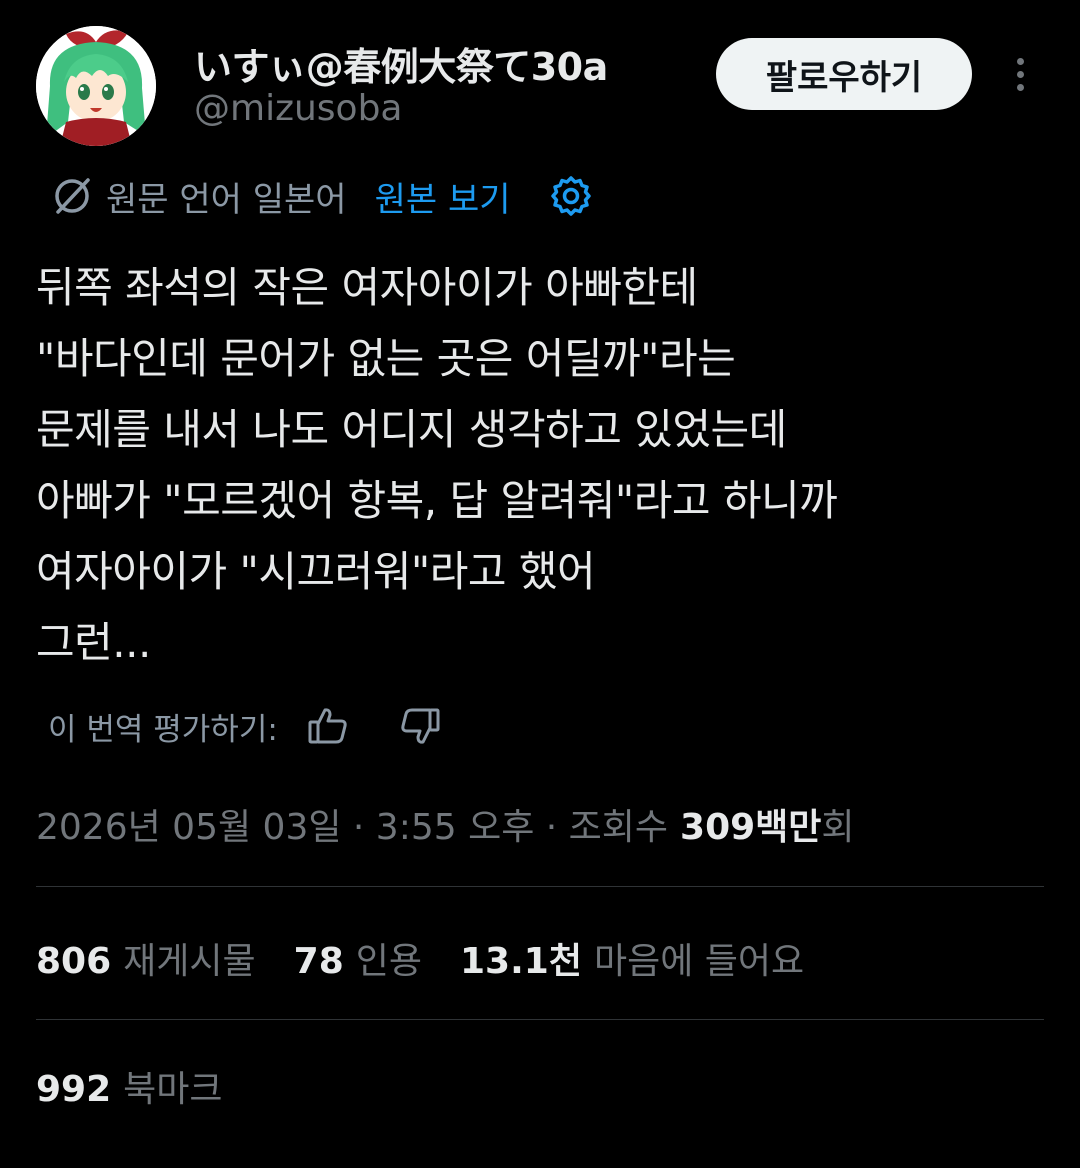 The height and width of the screenshot is (1168, 1080). I want to click on follow-button: 팔로우하기, so click(844, 74).